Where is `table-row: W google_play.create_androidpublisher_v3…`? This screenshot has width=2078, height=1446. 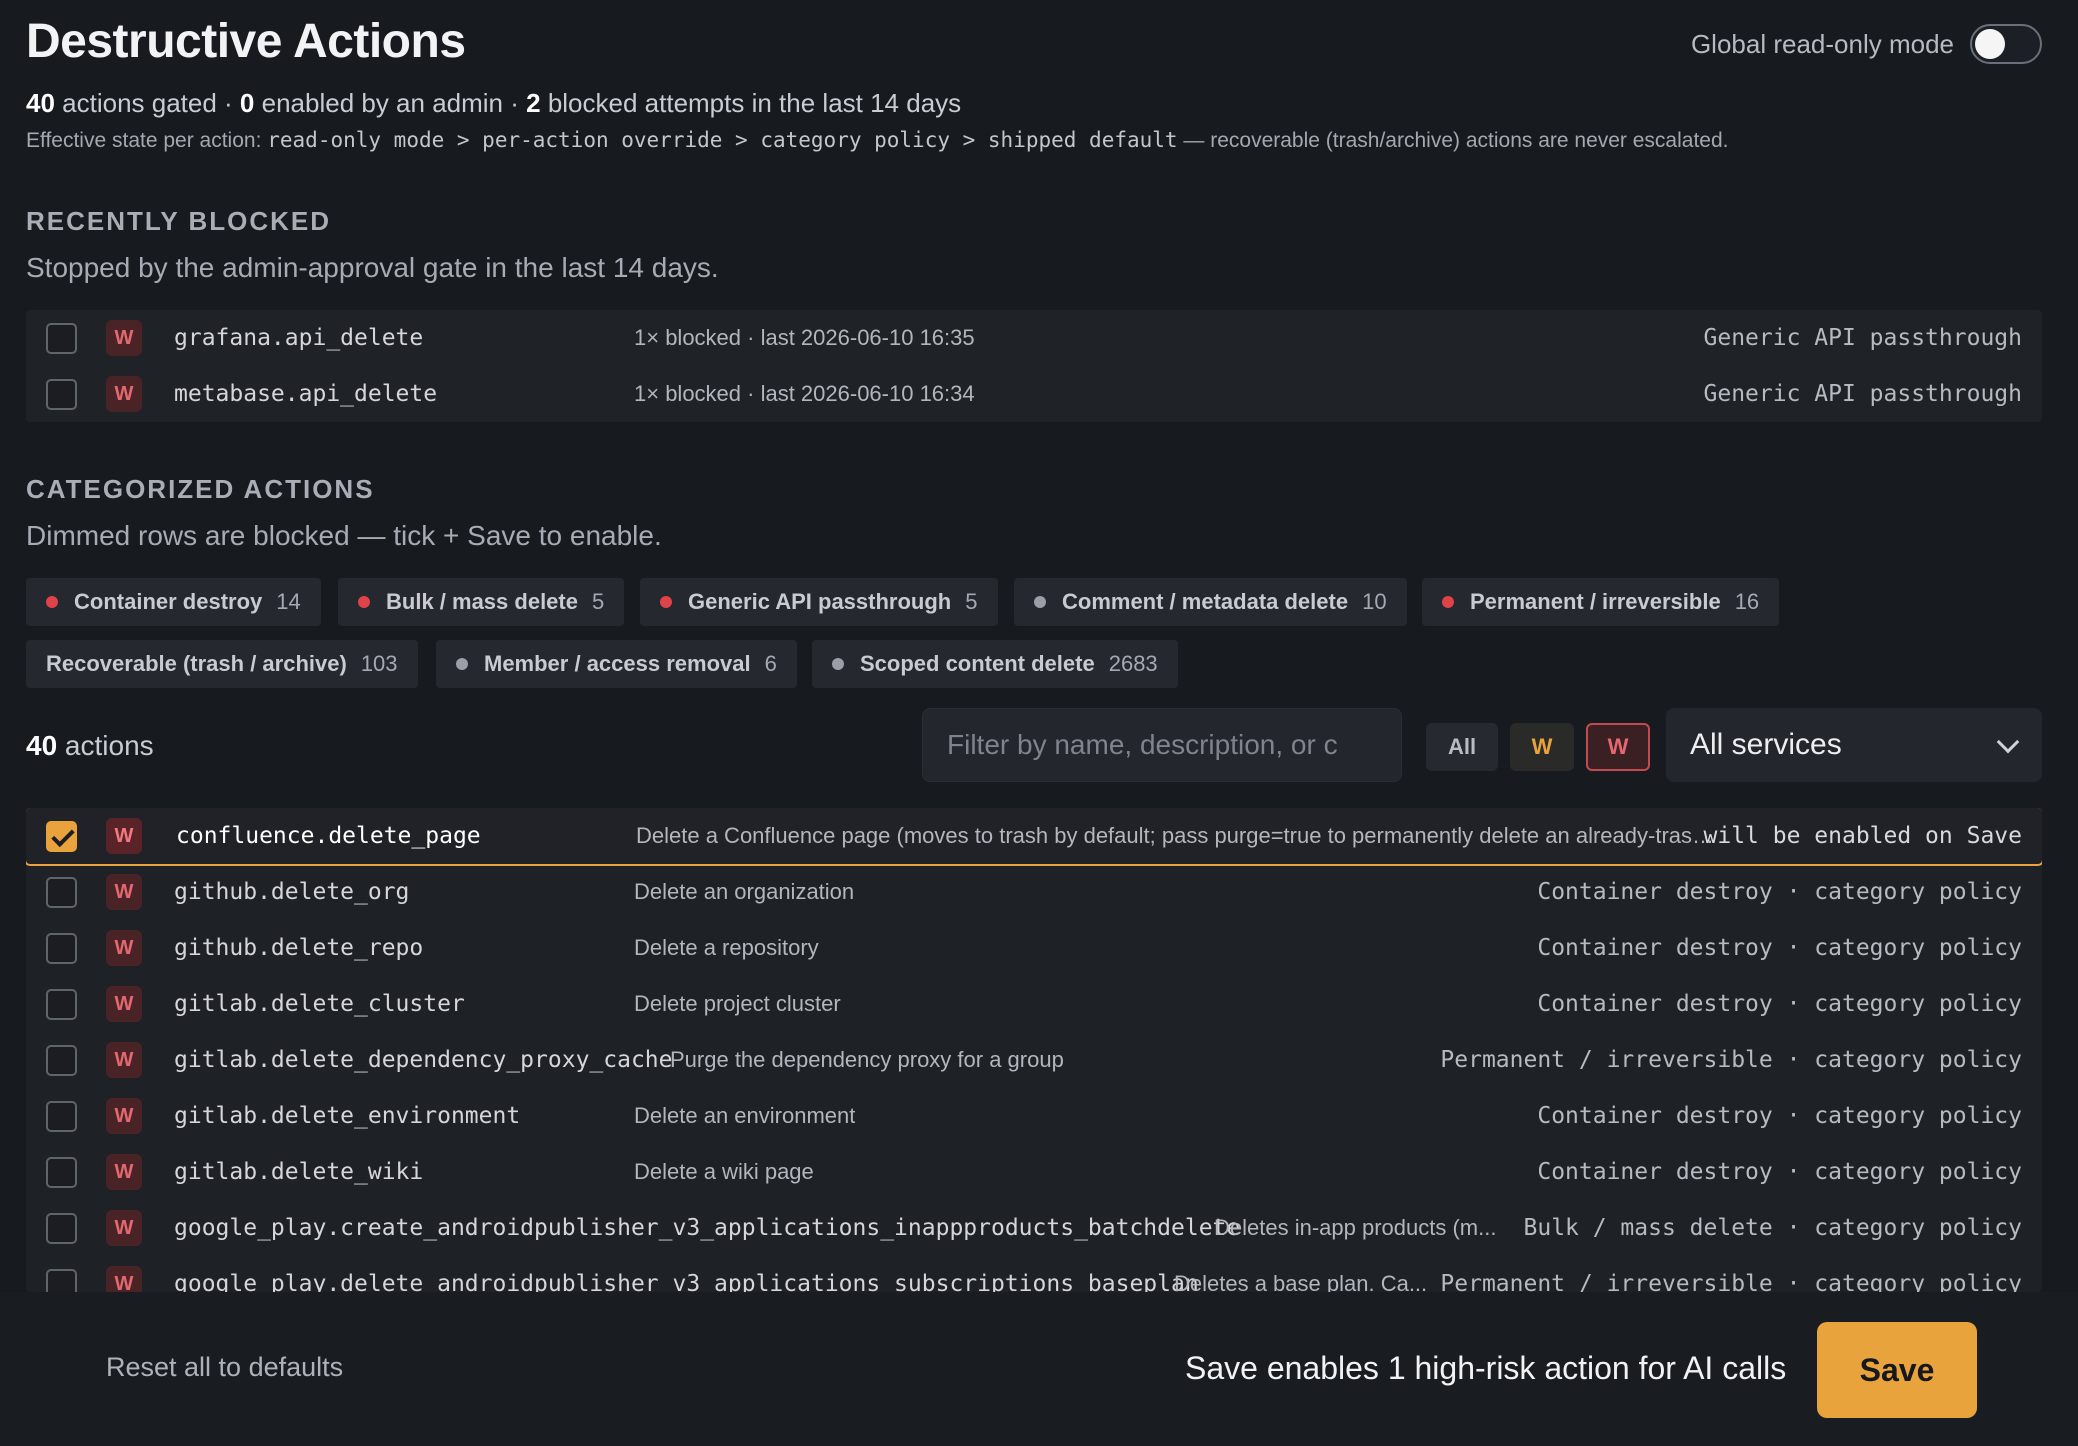
table-row: W google_play.create_androidpublisher_v3… is located at coordinates (1034, 1228).